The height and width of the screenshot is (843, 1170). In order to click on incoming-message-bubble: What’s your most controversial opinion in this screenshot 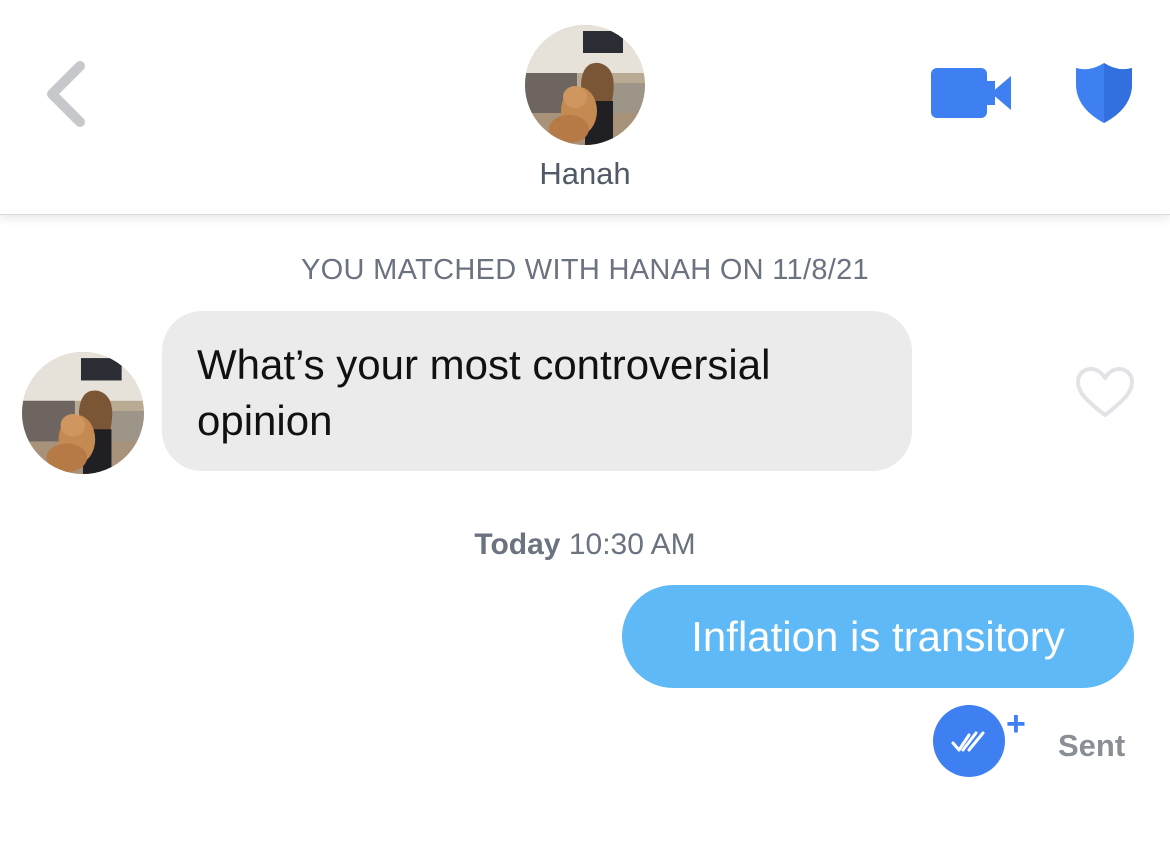, I will do `click(537, 391)`.